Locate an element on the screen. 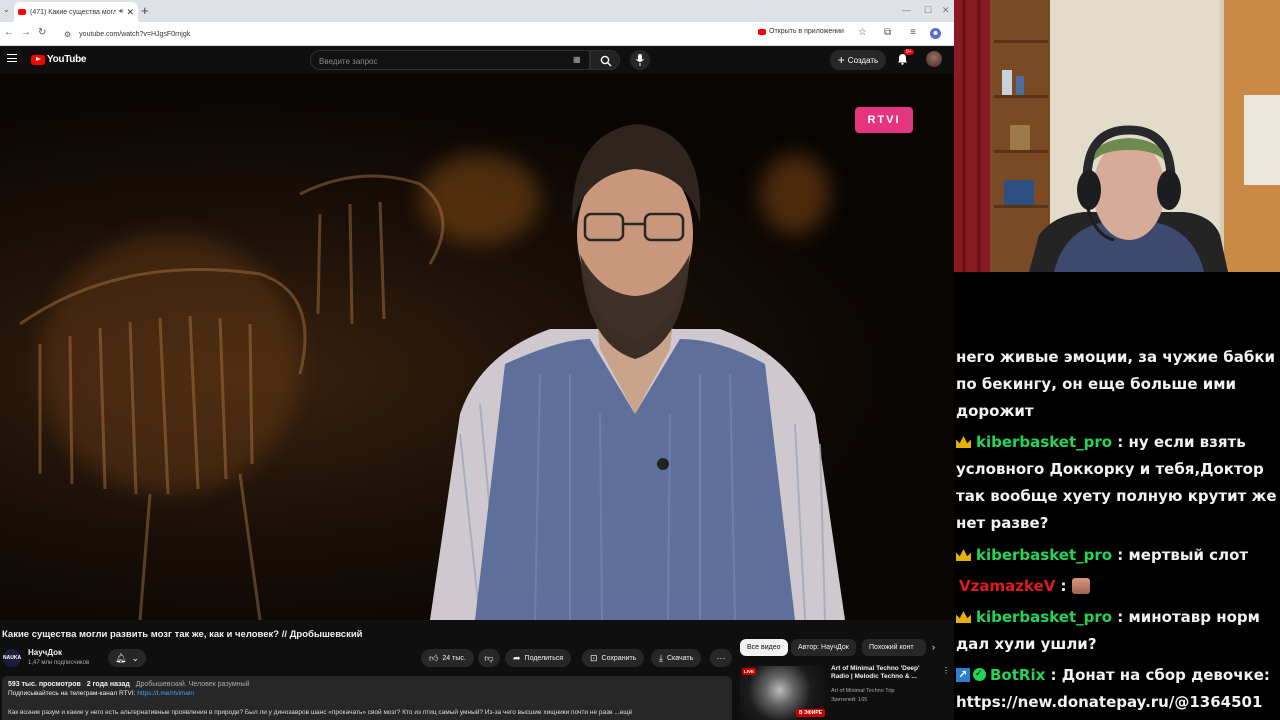  view-count: 593 тыс. просмотров is located at coordinates (44, 684).